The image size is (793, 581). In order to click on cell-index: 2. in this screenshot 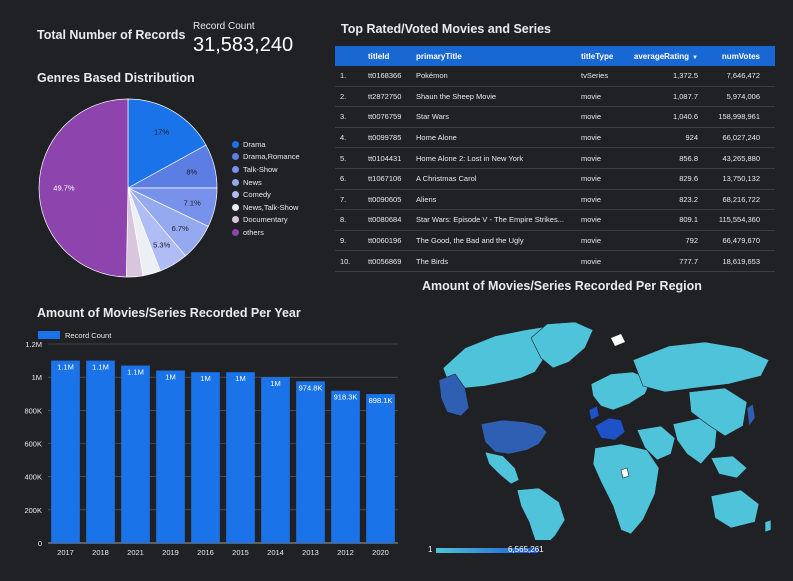, I will do `click(343, 96)`.